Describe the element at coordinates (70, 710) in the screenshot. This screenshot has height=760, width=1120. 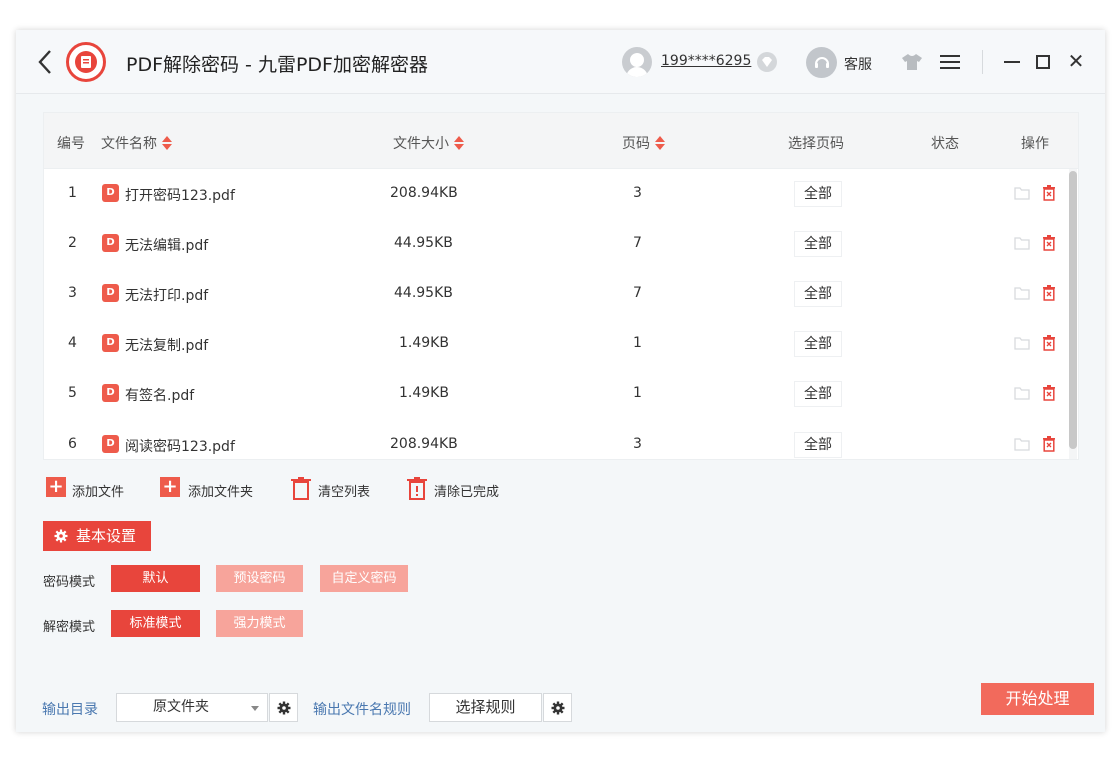
I see `output-dir-label: 输出目录` at that location.